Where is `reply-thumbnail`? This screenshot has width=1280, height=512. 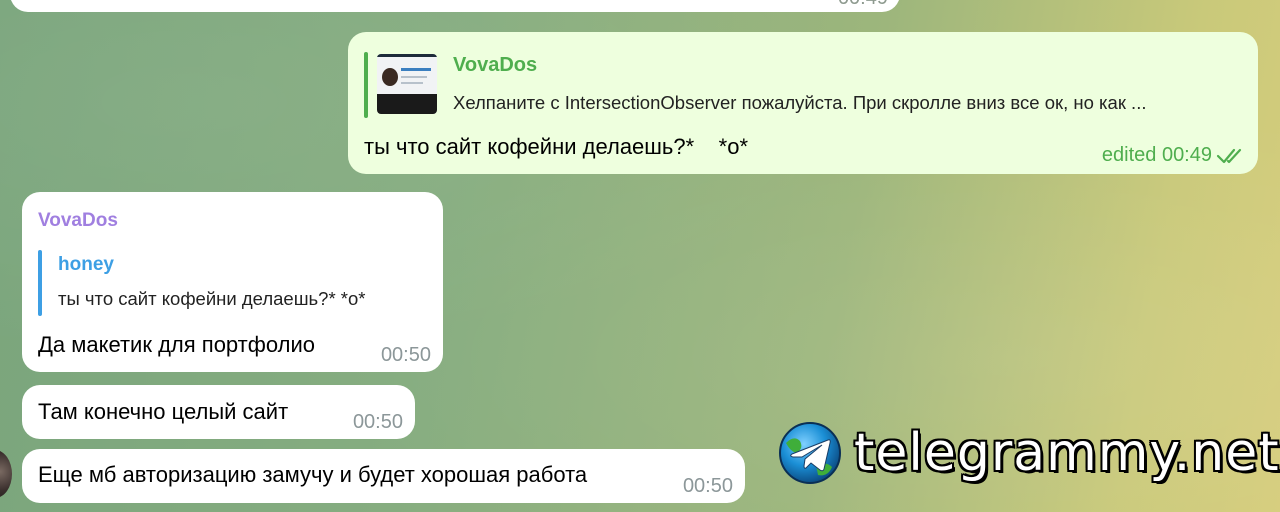
reply-thumbnail is located at coordinates (407, 84).